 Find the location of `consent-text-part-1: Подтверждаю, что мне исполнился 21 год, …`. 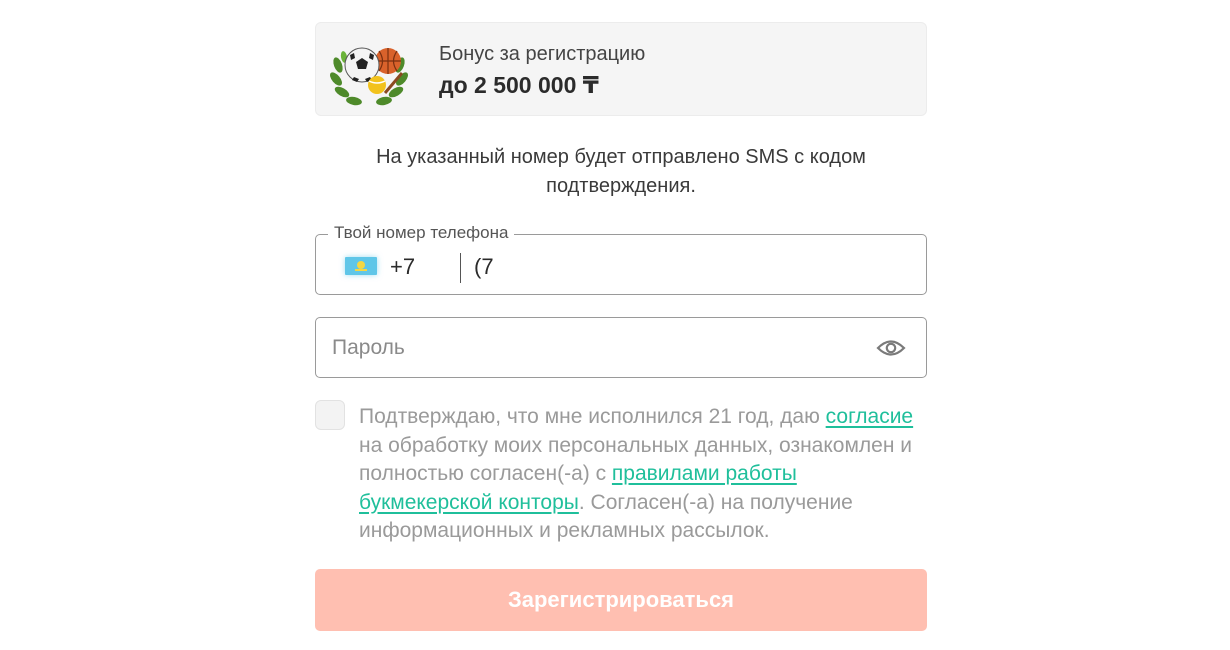

consent-text-part-1: Подтверждаю, что мне исполнился 21 год, … is located at coordinates (592, 416).